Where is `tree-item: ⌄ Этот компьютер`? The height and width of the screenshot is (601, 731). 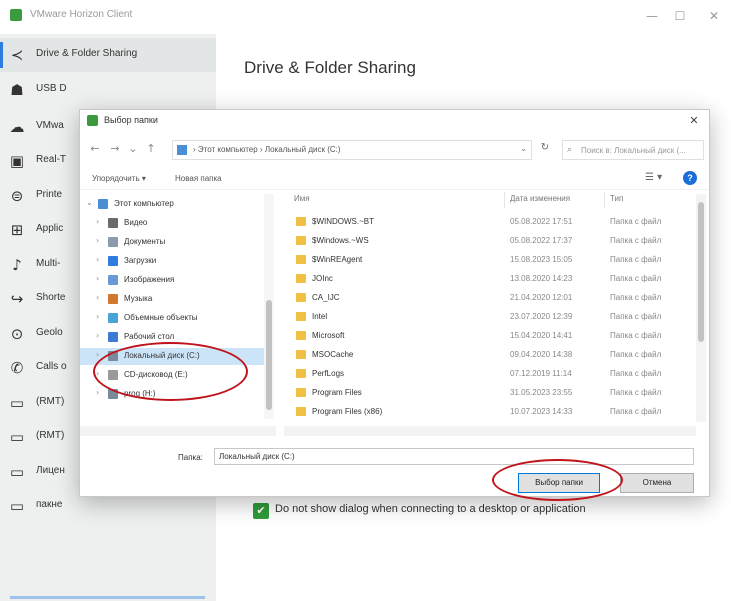
tree-item: ⌄ Этот компьютер is located at coordinates (175, 204).